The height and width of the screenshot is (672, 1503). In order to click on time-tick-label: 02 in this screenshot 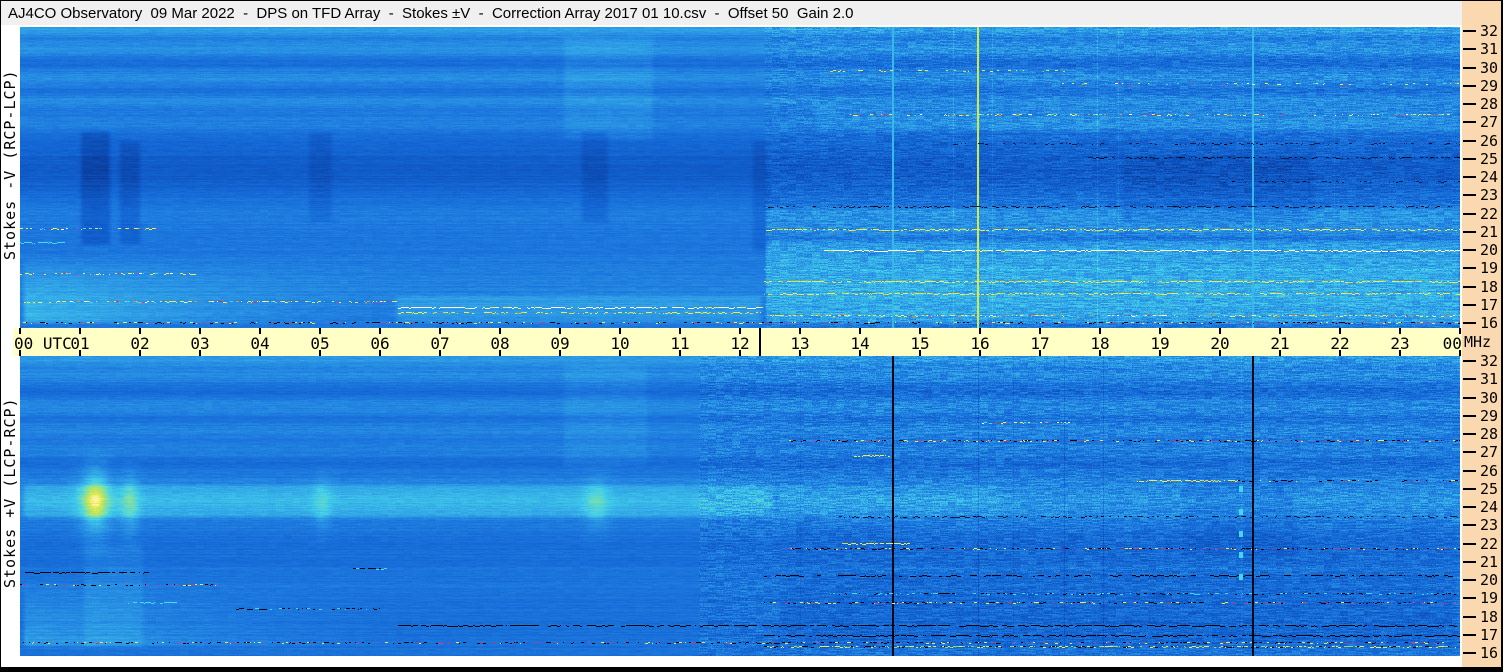, I will do `click(140, 343)`.